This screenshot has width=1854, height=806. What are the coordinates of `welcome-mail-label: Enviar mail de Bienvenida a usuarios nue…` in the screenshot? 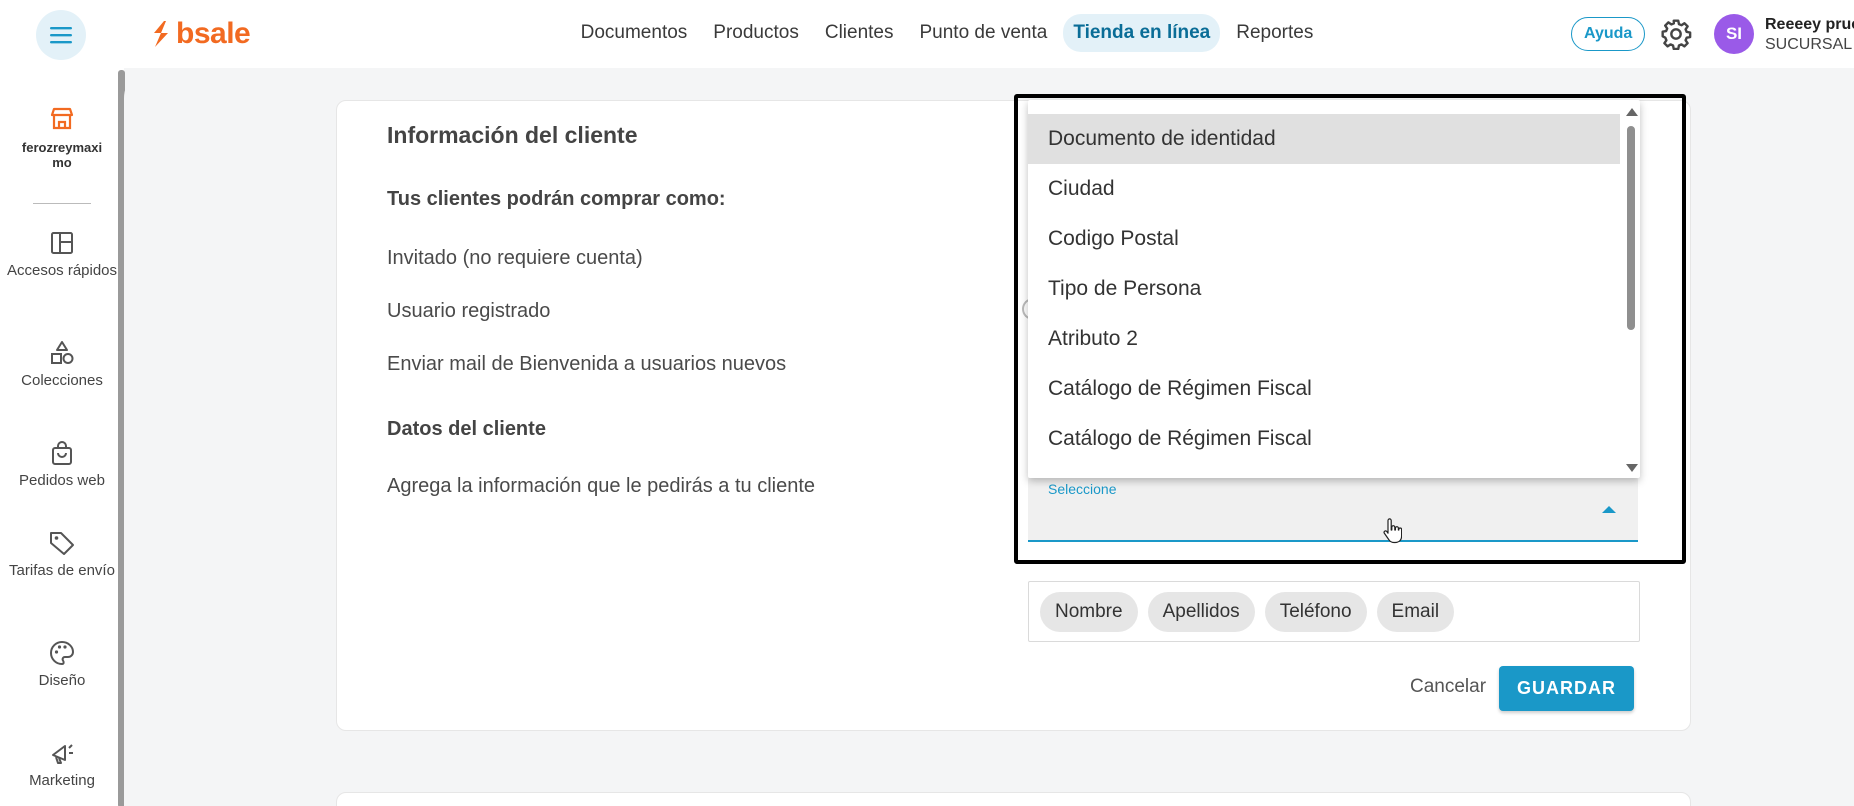 It's located at (587, 364).